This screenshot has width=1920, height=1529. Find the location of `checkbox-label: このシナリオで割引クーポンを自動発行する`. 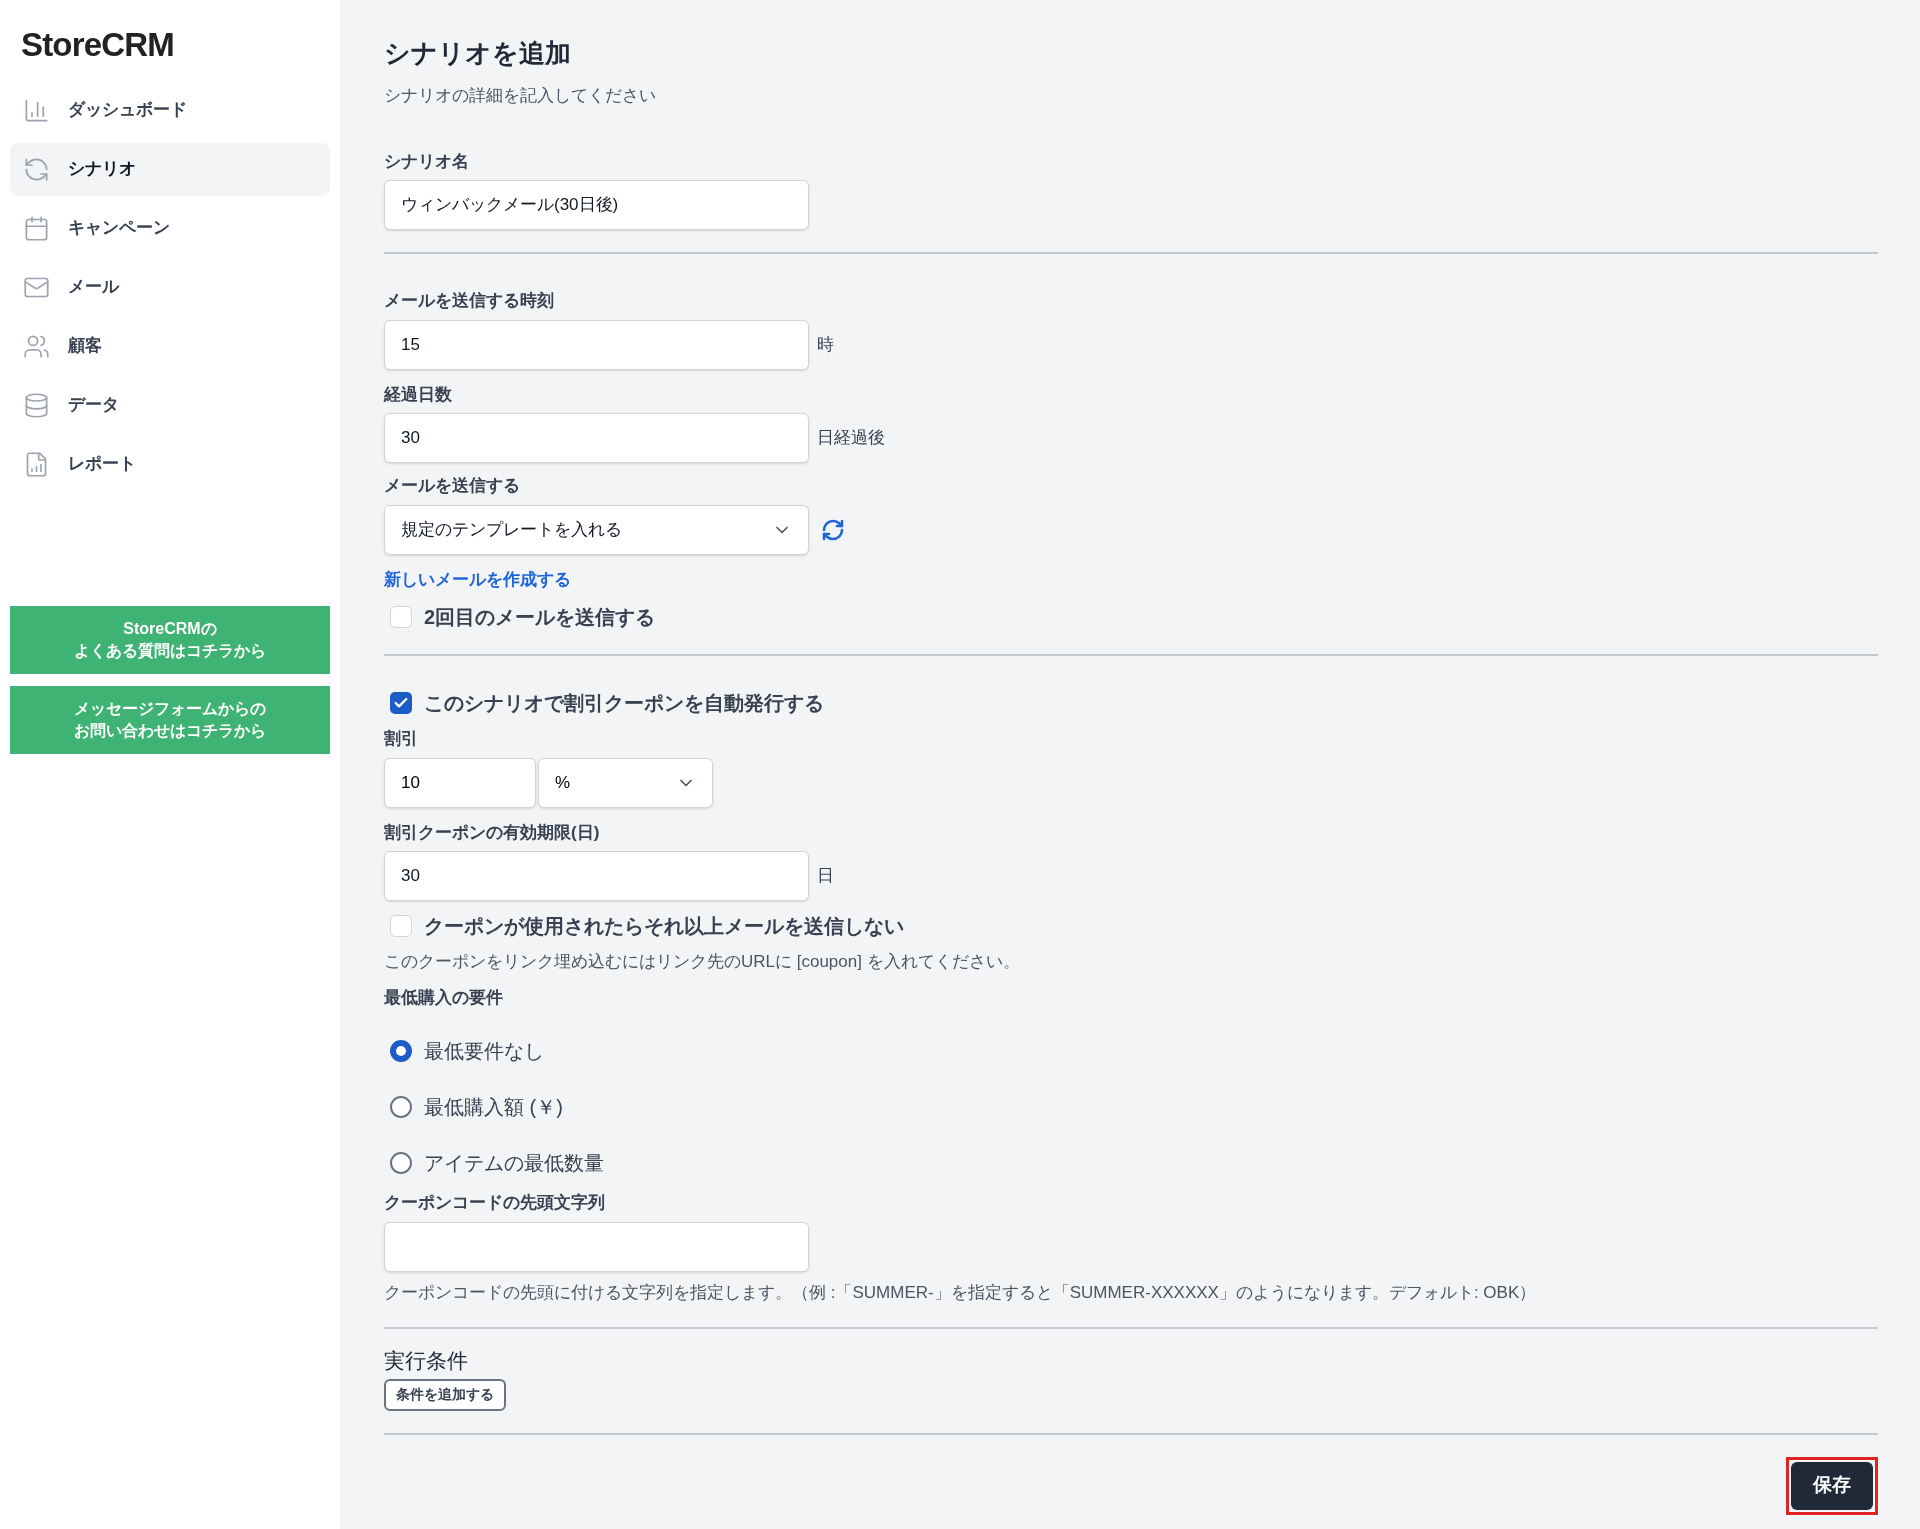

checkbox-label: このシナリオで割引クーポンを自動発行する is located at coordinates (624, 703).